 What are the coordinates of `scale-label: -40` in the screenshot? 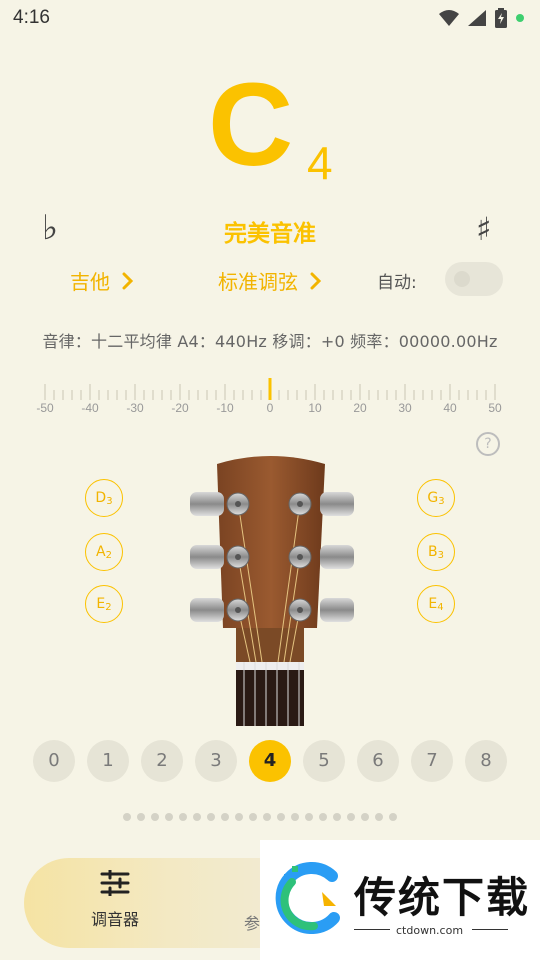 It's located at (90, 408).